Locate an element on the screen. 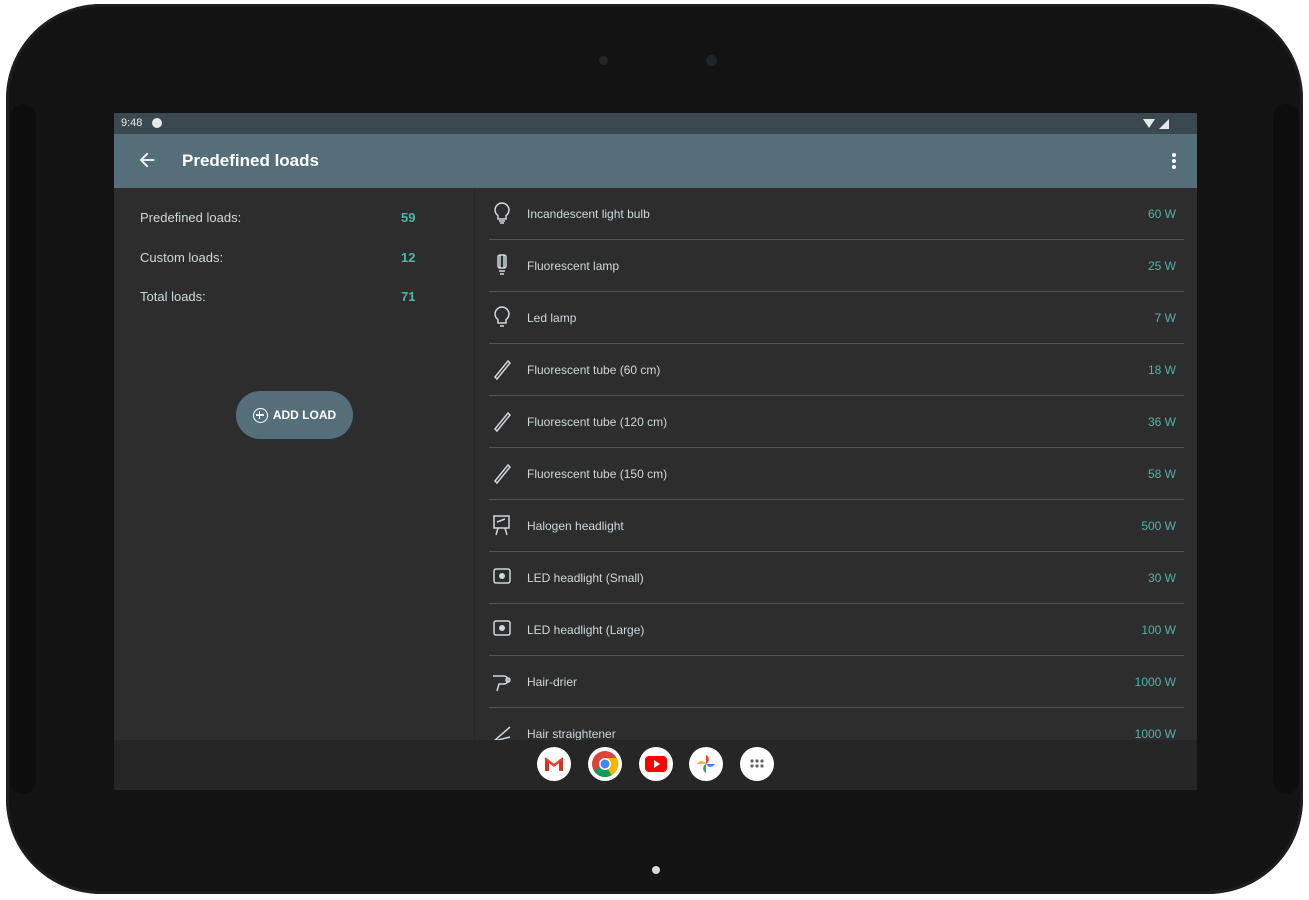  load-power: 36 W is located at coordinates (1161, 422).